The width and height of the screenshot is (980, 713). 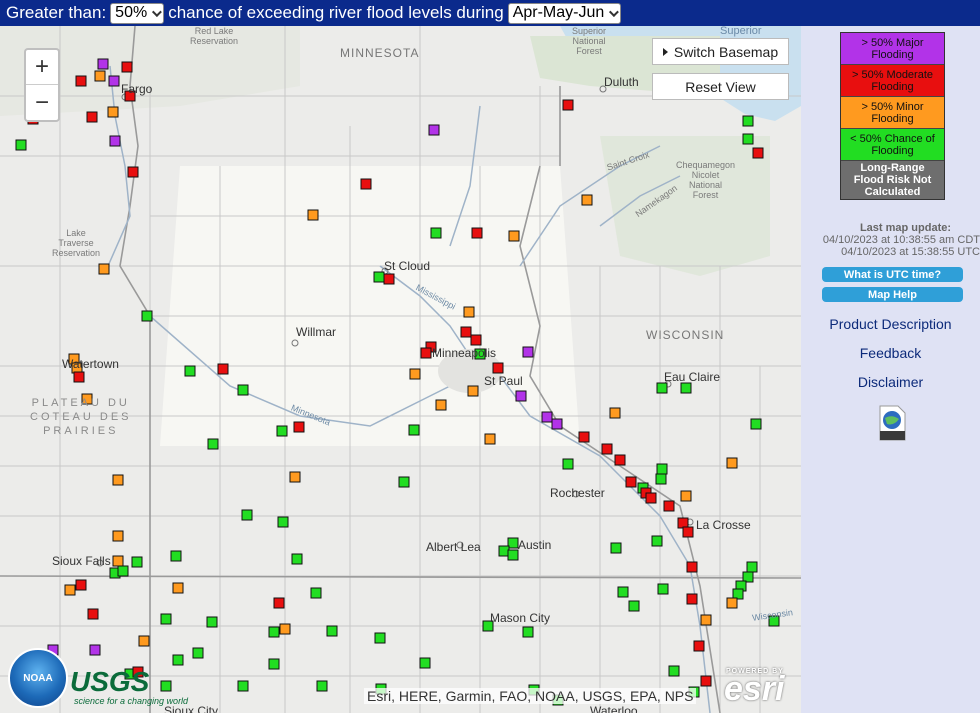 What do you see at coordinates (720, 51) in the screenshot?
I see `switch-basemap-button: Switch Basemap` at bounding box center [720, 51].